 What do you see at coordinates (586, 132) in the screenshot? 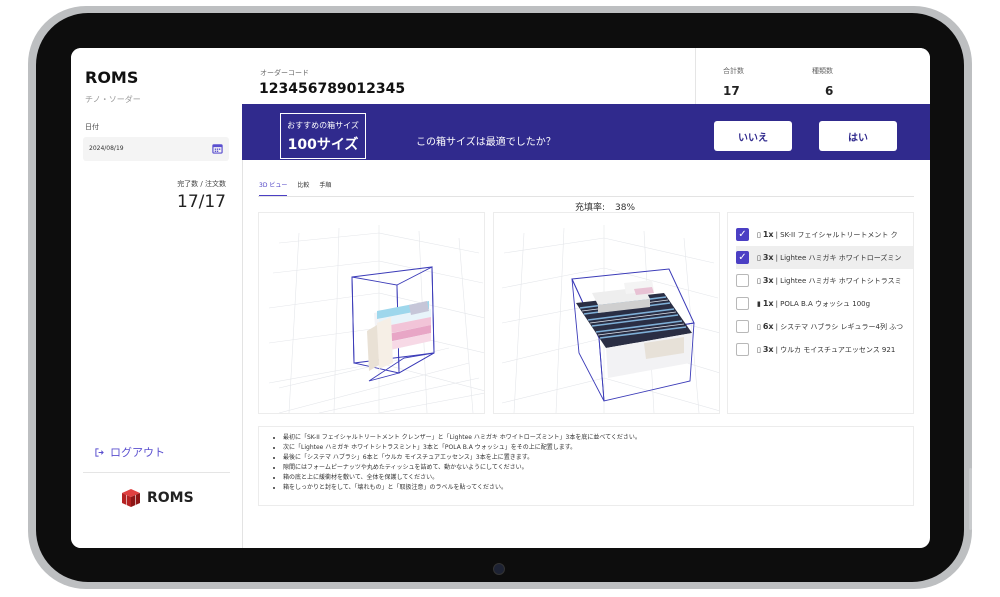
I see `recommendation-banner: おすすめの箱サイズ 100サイズ この箱サイズは最適でしたか？ いいえ はい` at bounding box center [586, 132].